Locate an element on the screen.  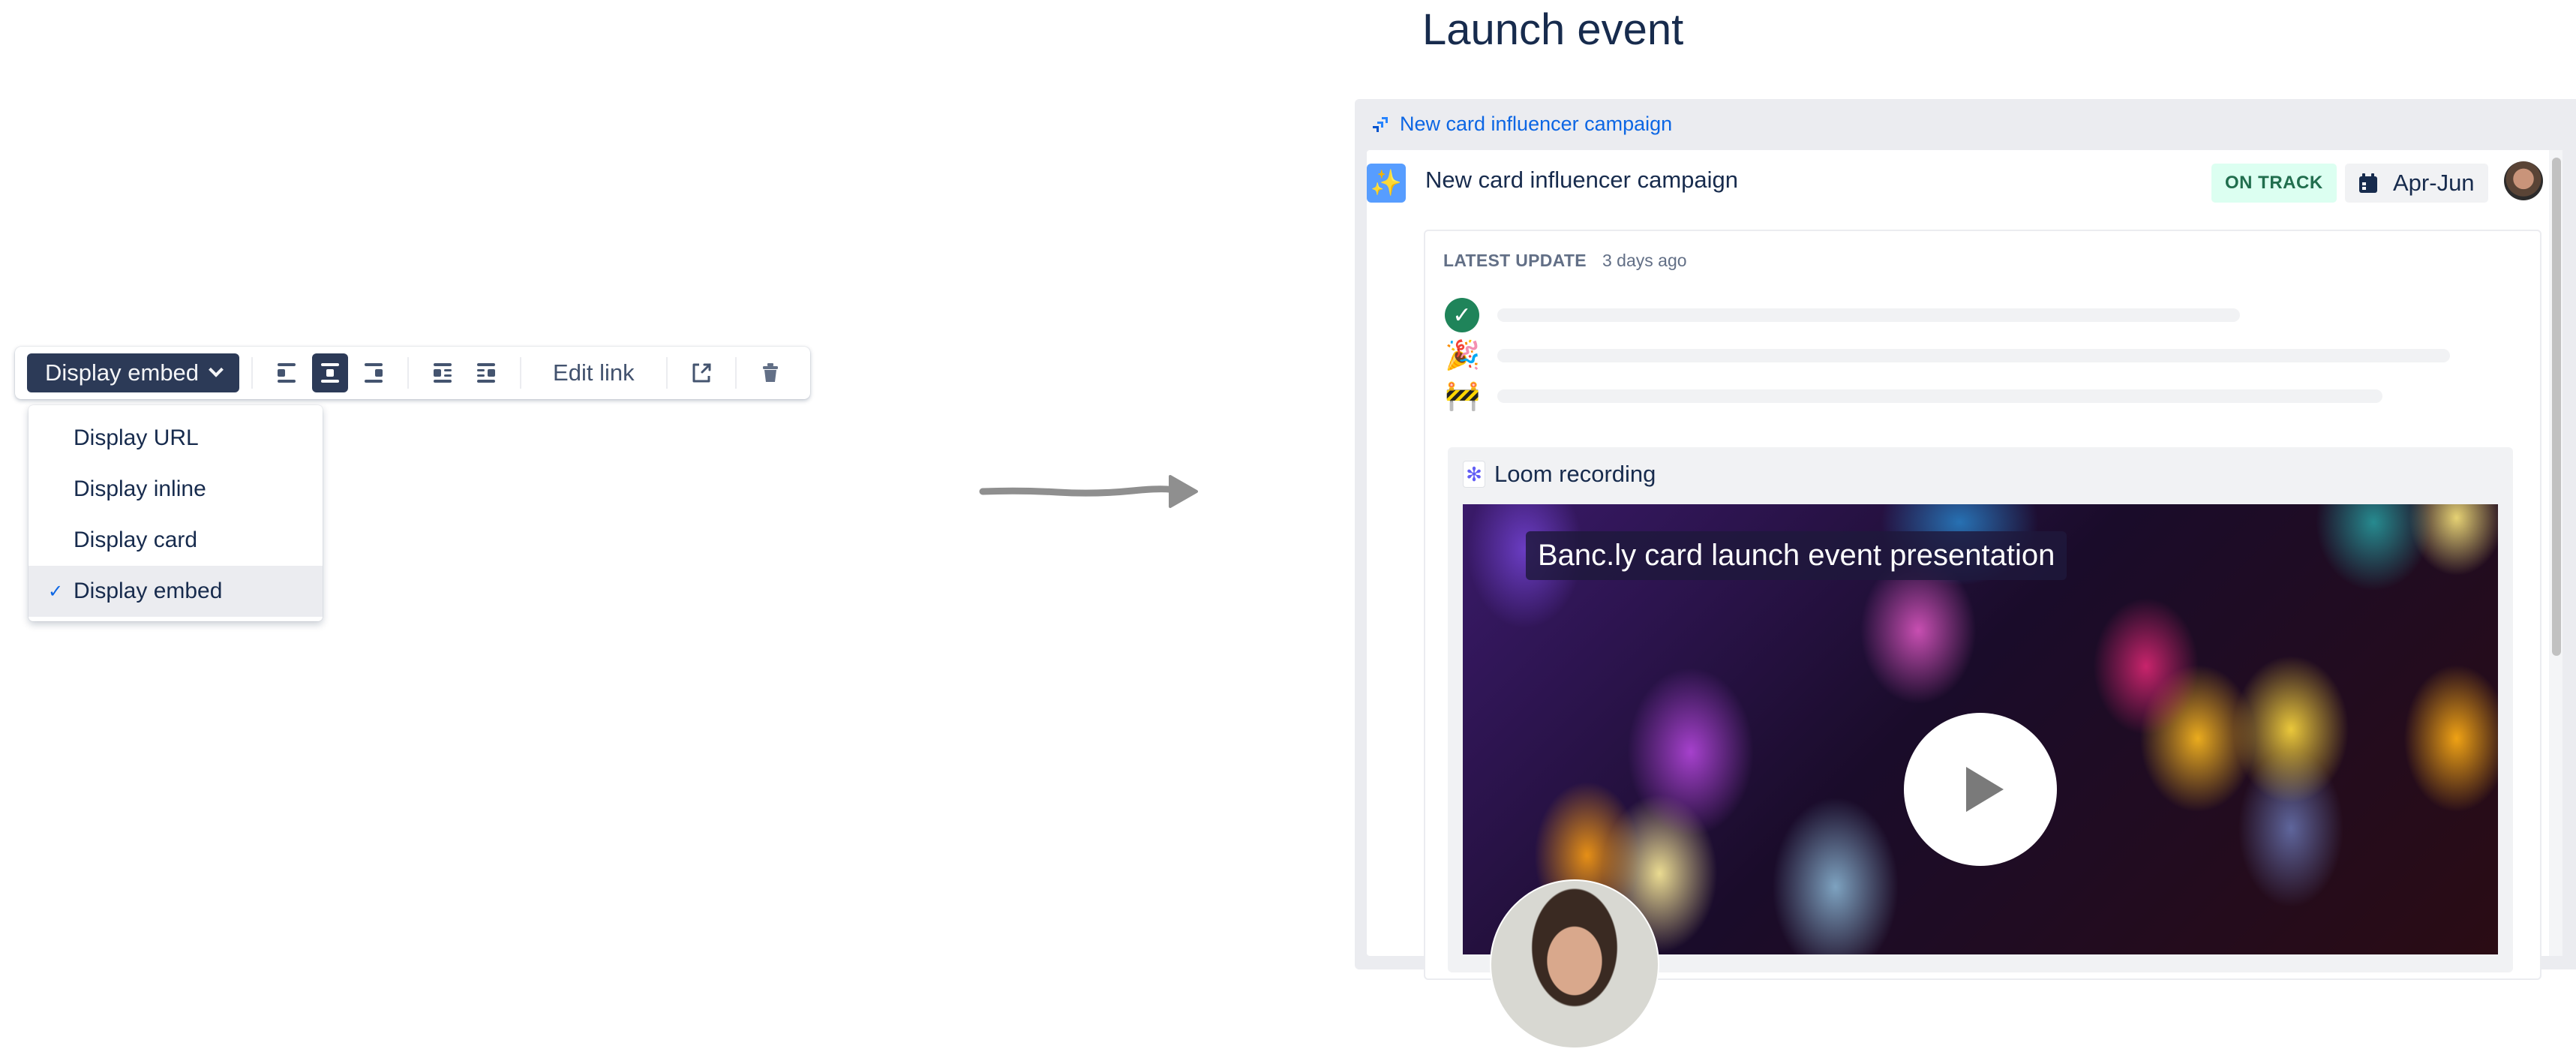
loom-header: ✻ Loom recording is located at coordinates (1559, 474).